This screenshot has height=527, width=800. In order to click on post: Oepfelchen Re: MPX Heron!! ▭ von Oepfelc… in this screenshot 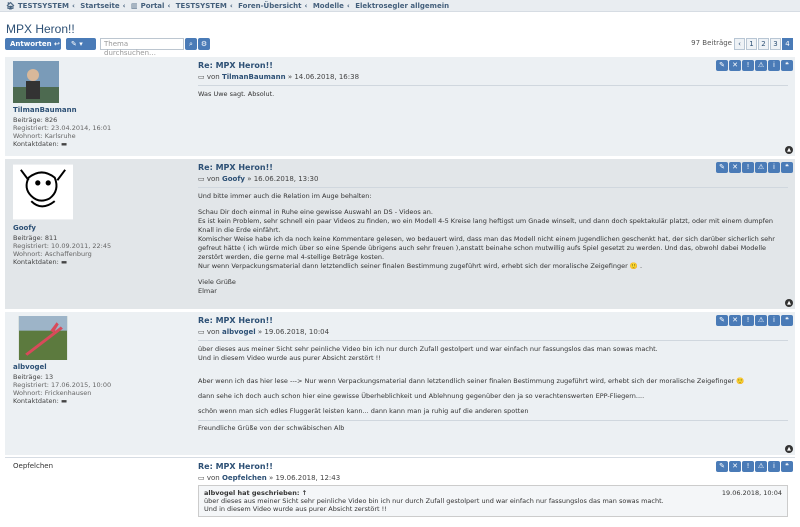, I will do `click(400, 492)`.